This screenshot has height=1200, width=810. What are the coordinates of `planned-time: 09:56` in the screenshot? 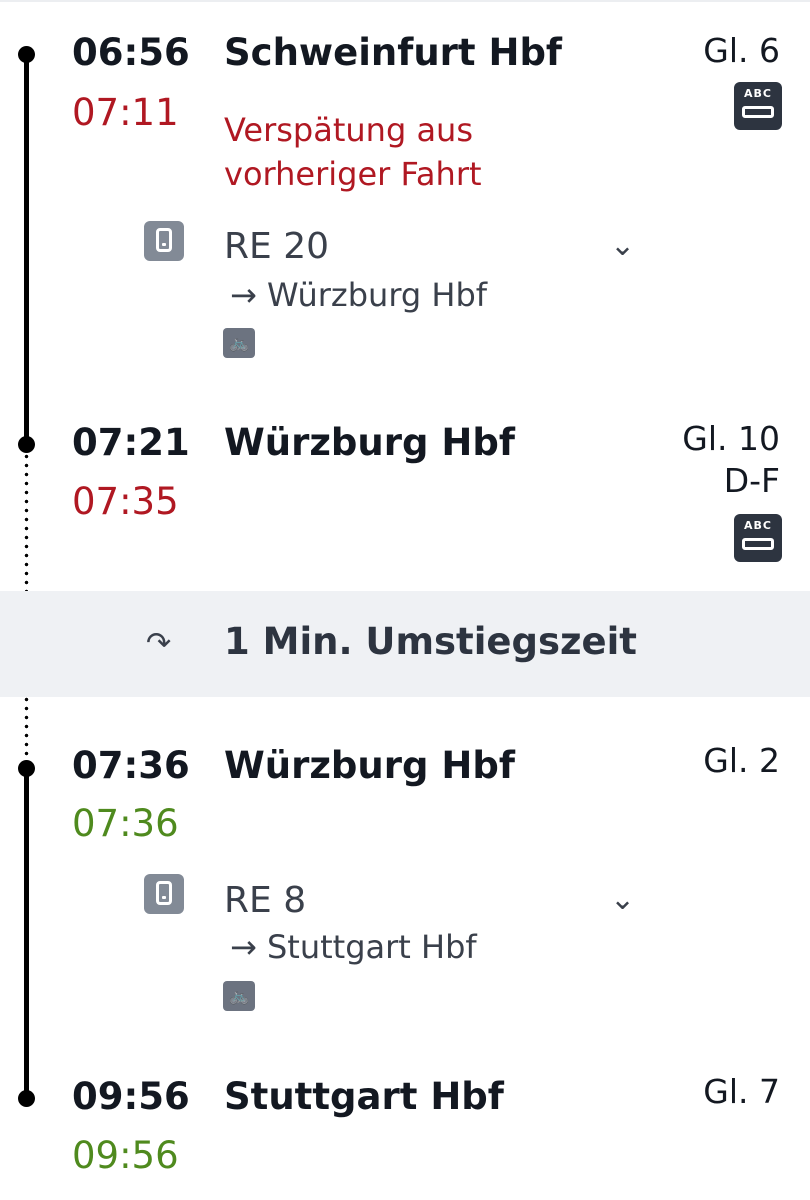 It's located at (131, 1096).